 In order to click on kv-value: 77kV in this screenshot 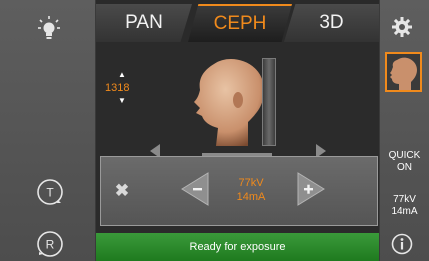, I will do `click(251, 183)`.